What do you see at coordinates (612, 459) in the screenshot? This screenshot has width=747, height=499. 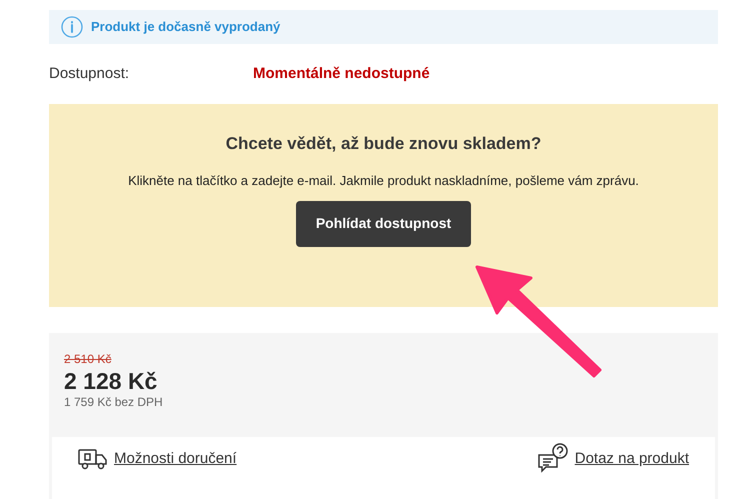 I see `product-question-link: Dotaz na produkt` at bounding box center [612, 459].